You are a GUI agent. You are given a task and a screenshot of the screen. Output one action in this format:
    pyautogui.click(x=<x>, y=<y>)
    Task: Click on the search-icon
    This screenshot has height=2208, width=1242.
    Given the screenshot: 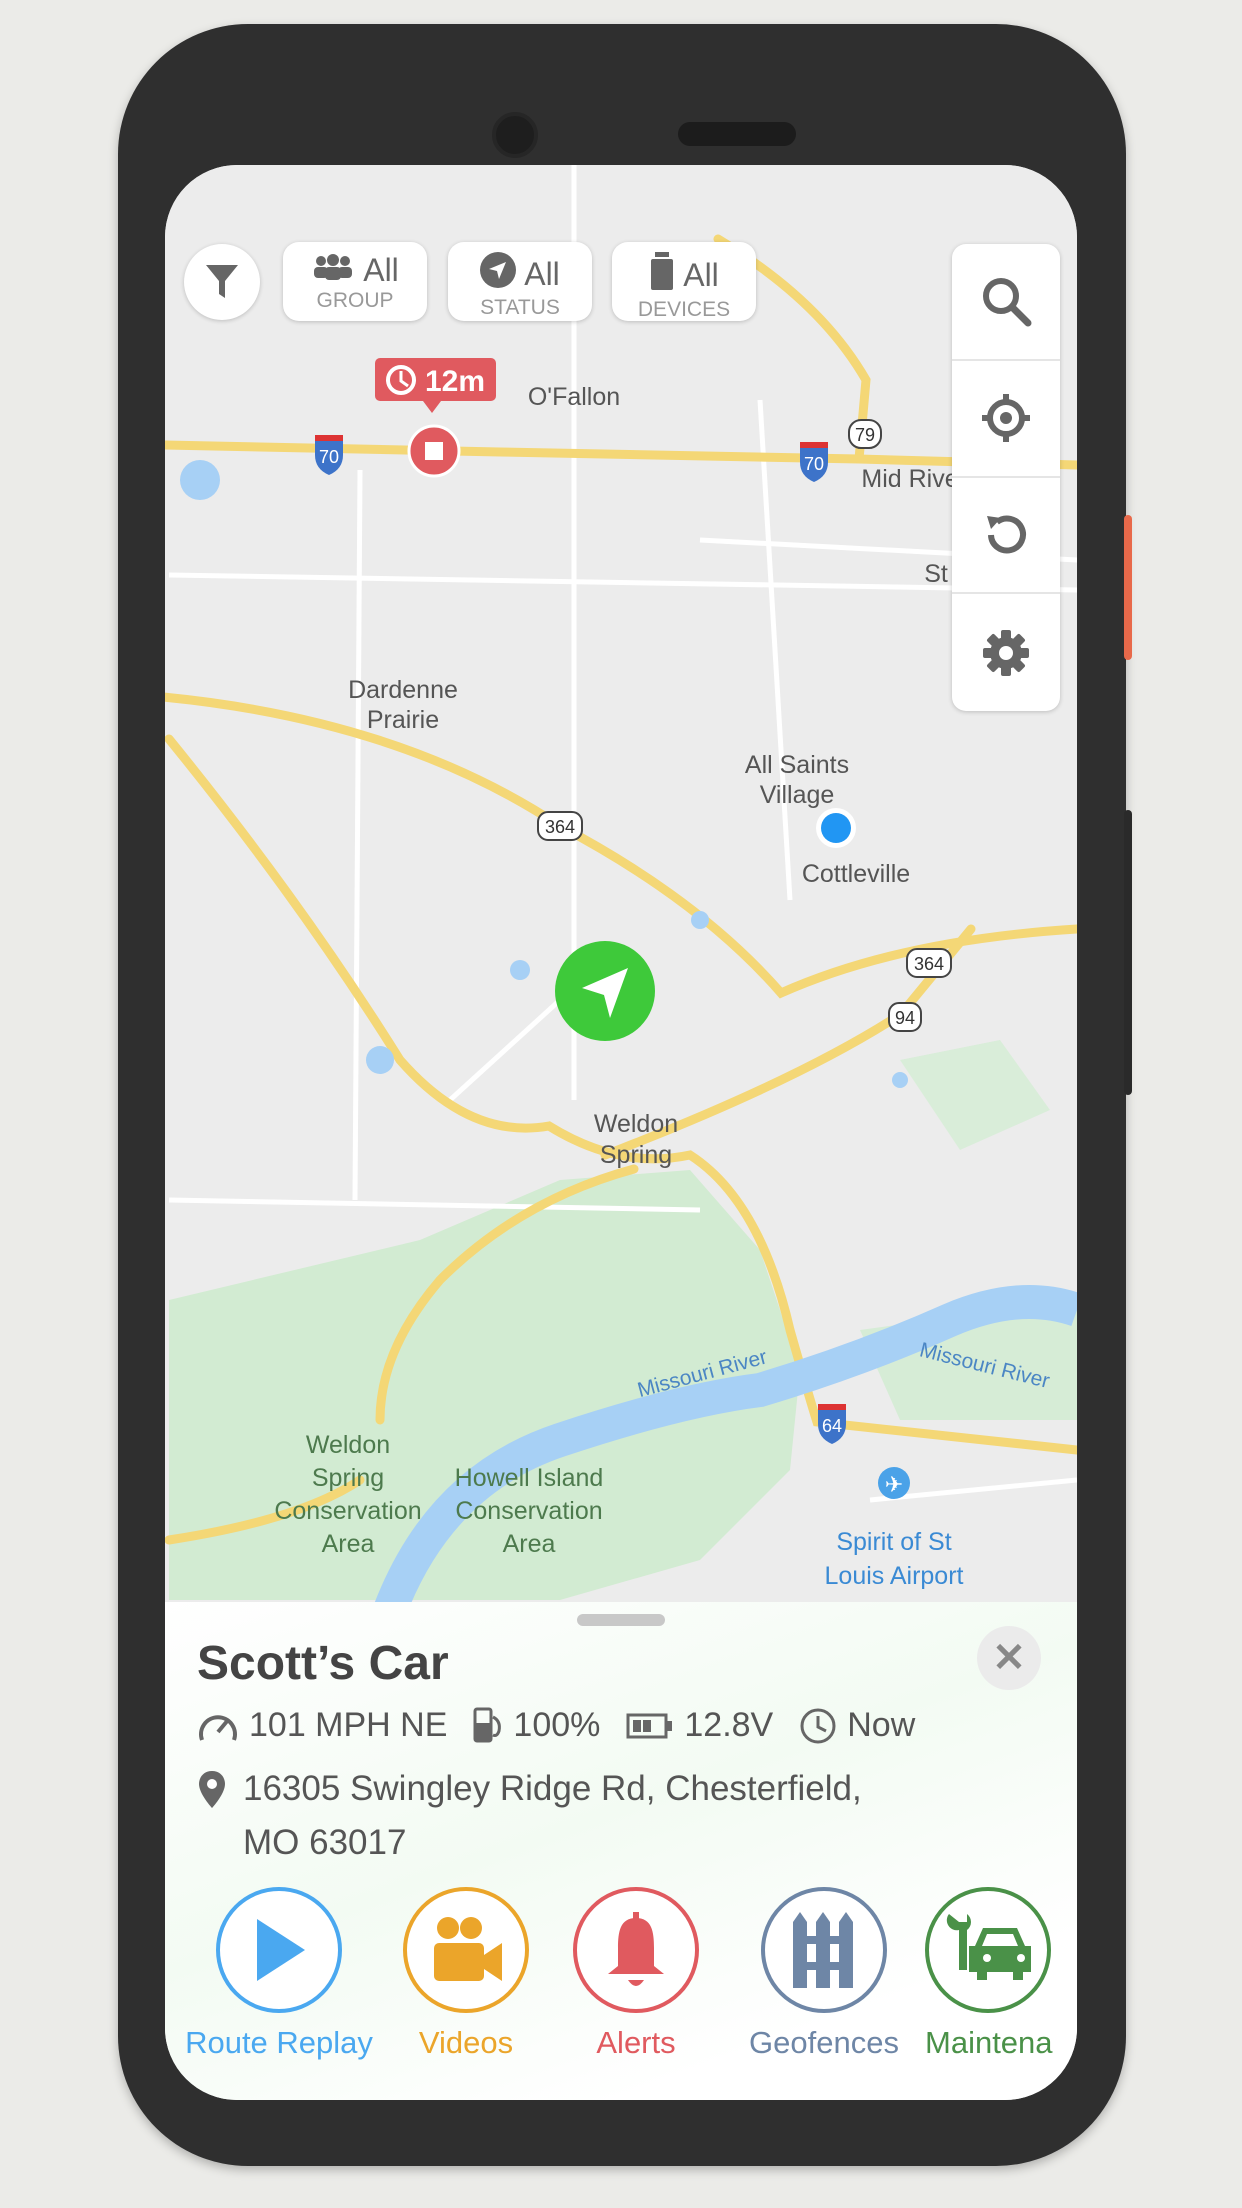 What is the action you would take?
    pyautogui.click(x=1007, y=302)
    